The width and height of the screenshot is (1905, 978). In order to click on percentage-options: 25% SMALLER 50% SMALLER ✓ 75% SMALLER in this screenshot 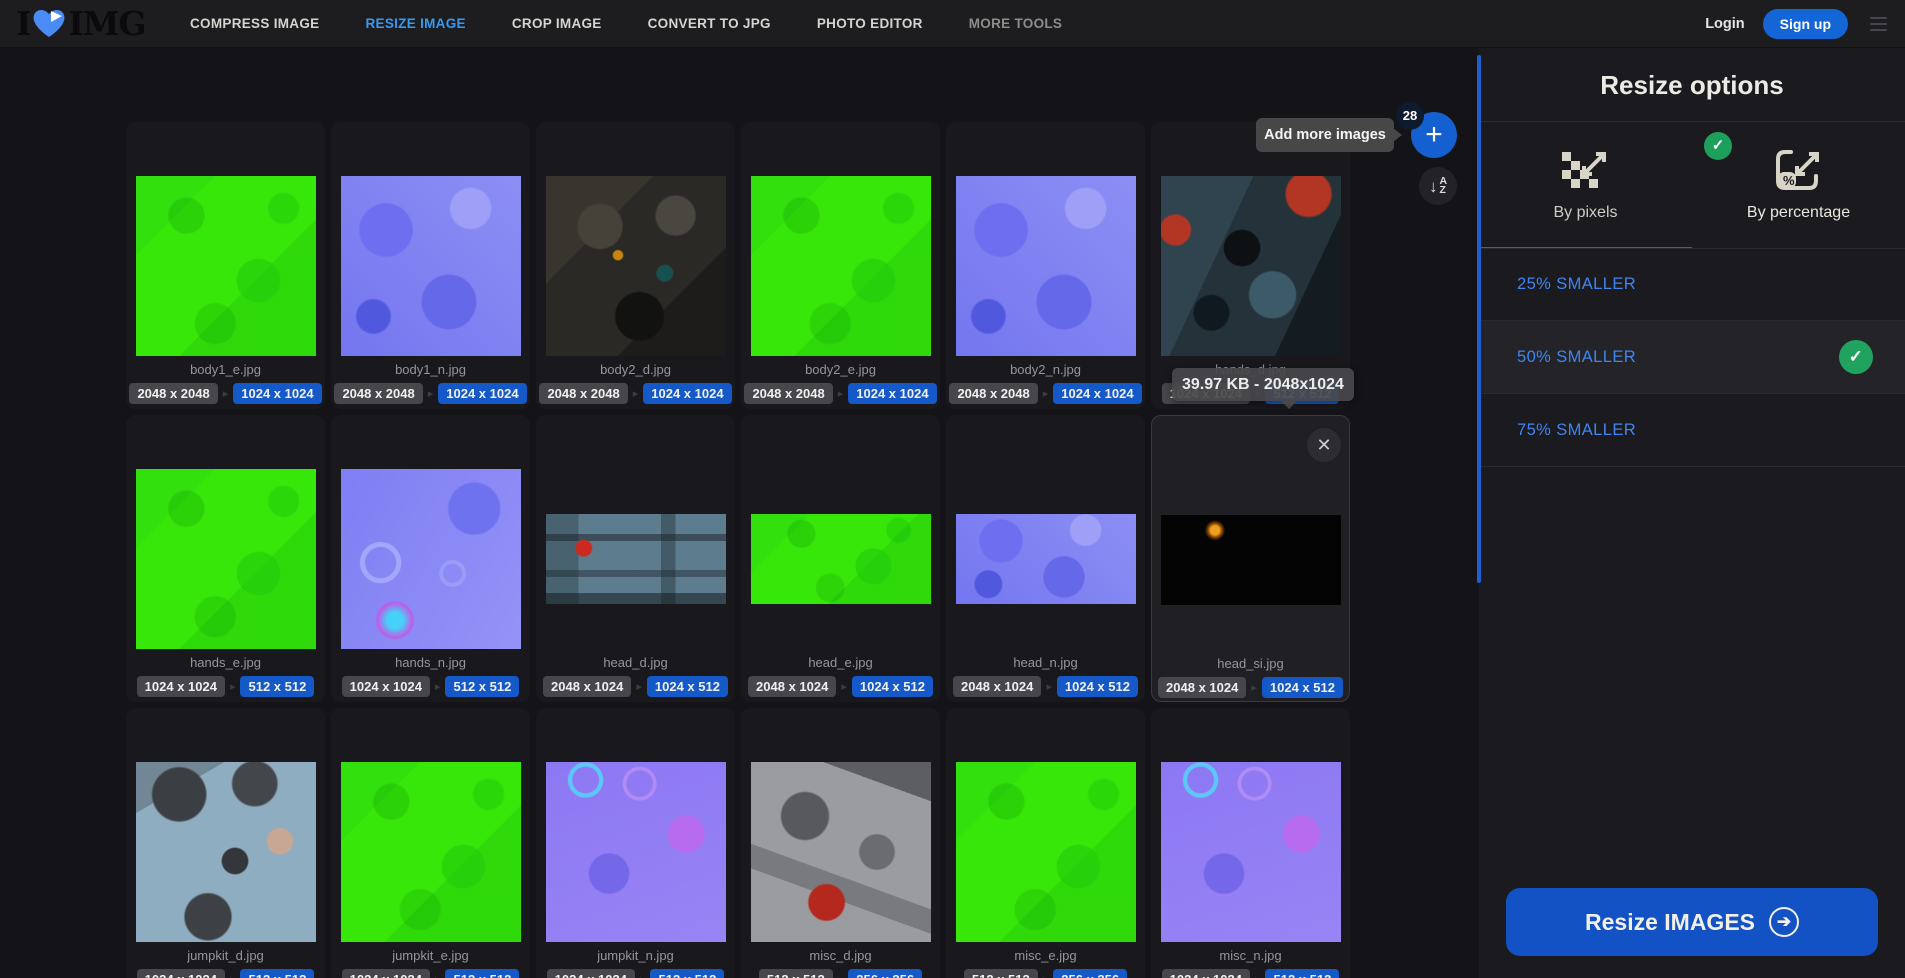, I will do `click(1692, 357)`.